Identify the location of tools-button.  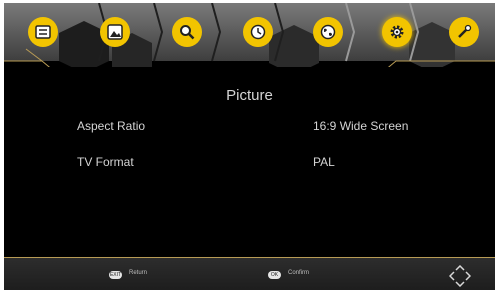
(464, 32).